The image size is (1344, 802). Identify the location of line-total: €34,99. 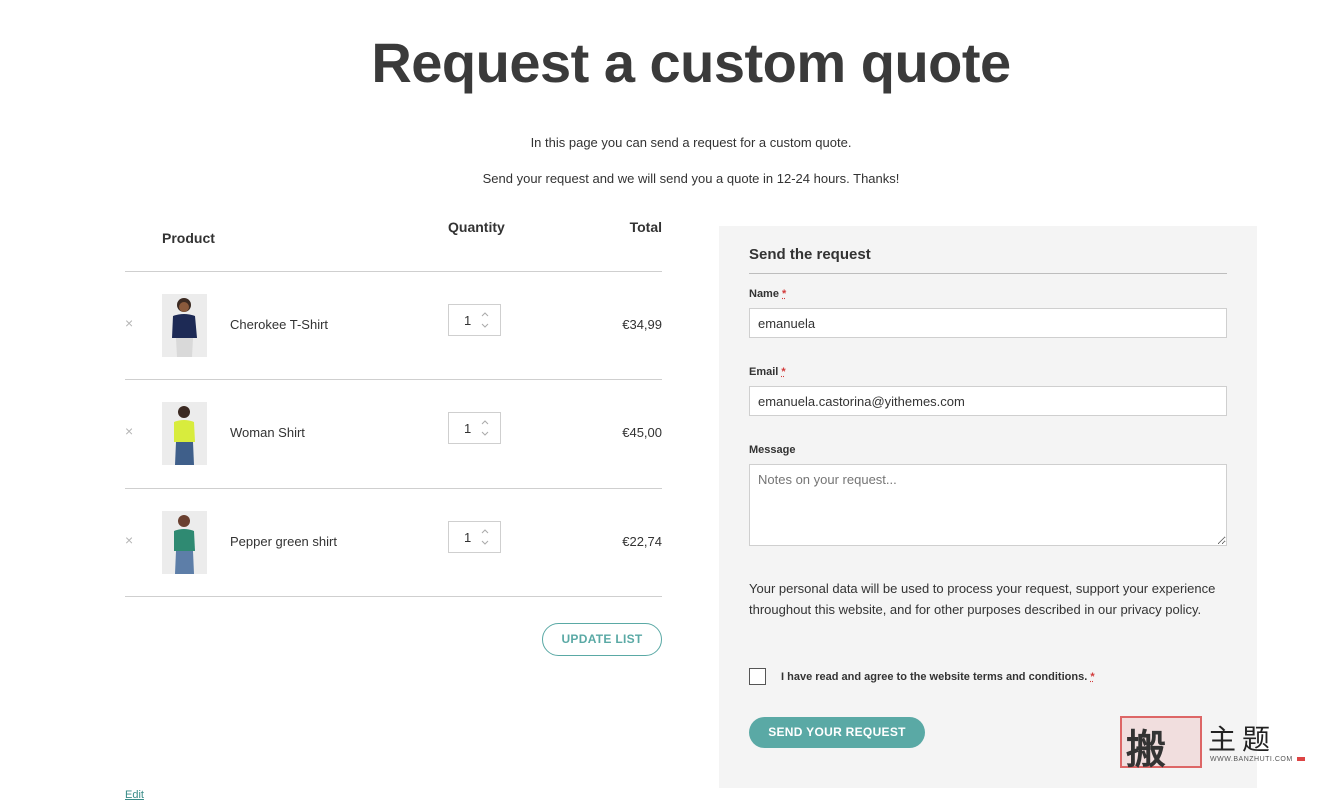
(642, 324).